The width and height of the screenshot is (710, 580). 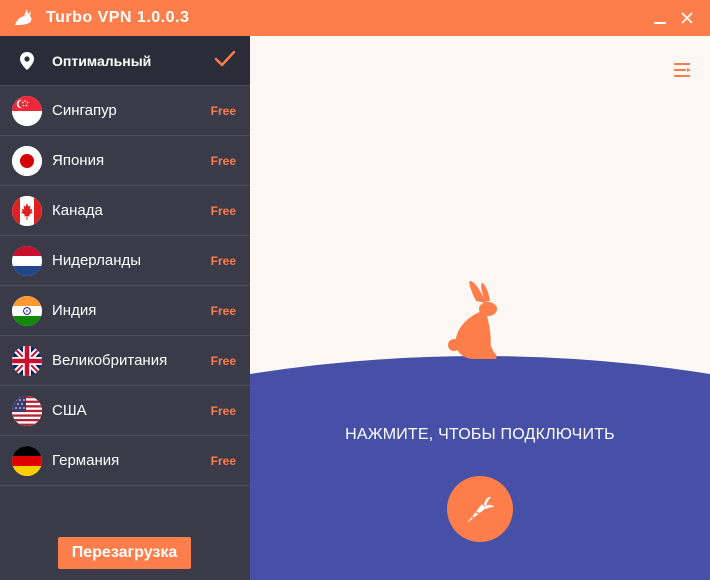 I want to click on carrot-icon, so click(x=480, y=509).